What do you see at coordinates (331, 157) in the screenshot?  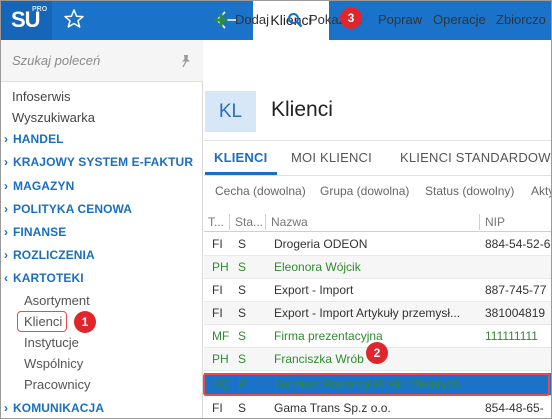 I see `tab-moi-klienci: MOI KLIENCI` at bounding box center [331, 157].